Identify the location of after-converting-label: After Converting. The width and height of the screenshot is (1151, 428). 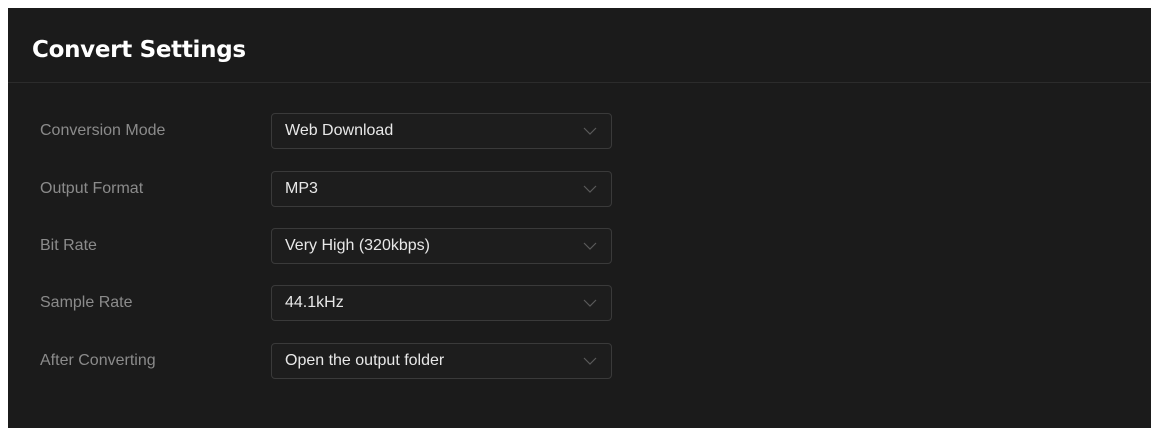
(98, 360).